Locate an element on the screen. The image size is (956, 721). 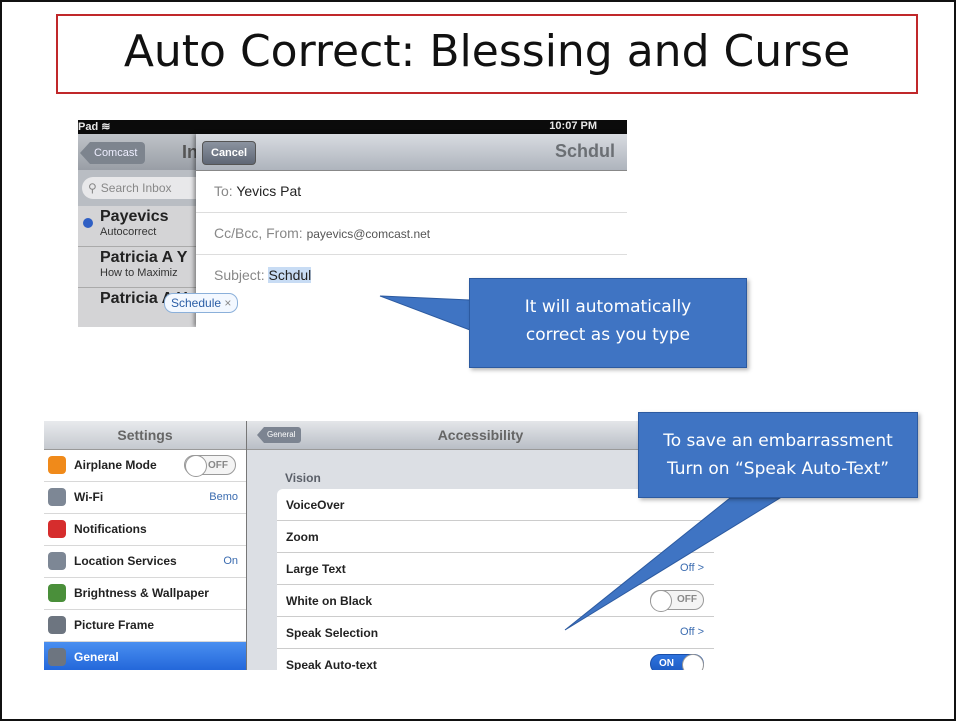
callout-tail-embarrassment is located at coordinates (673, 564).